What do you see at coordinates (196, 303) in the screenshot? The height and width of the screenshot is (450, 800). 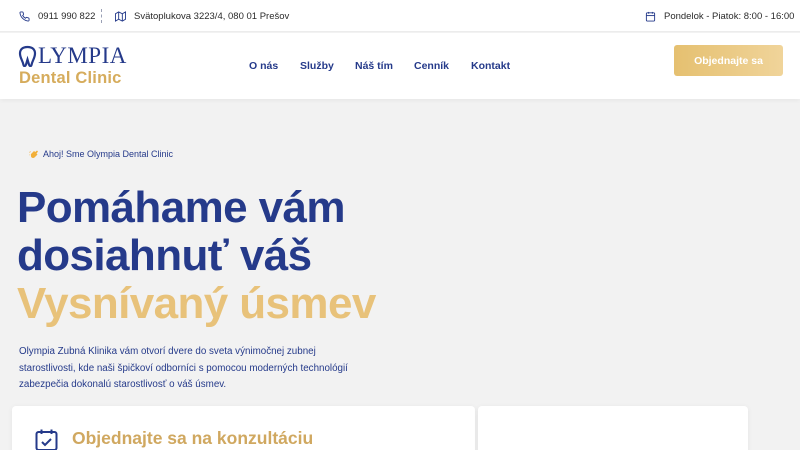 I see `hero-headline-line3: Vysnívaný úsmev` at bounding box center [196, 303].